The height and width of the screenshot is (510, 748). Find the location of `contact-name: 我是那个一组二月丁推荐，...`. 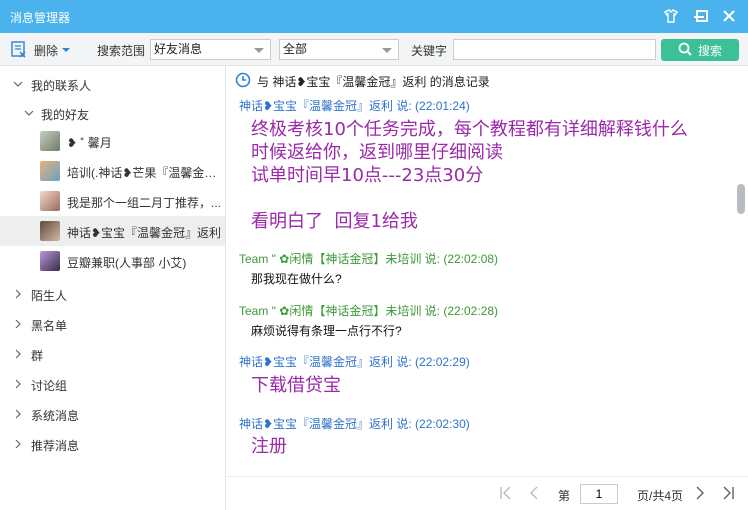

contact-name: 我是那个一组二月丁推荐，... is located at coordinates (144, 203).